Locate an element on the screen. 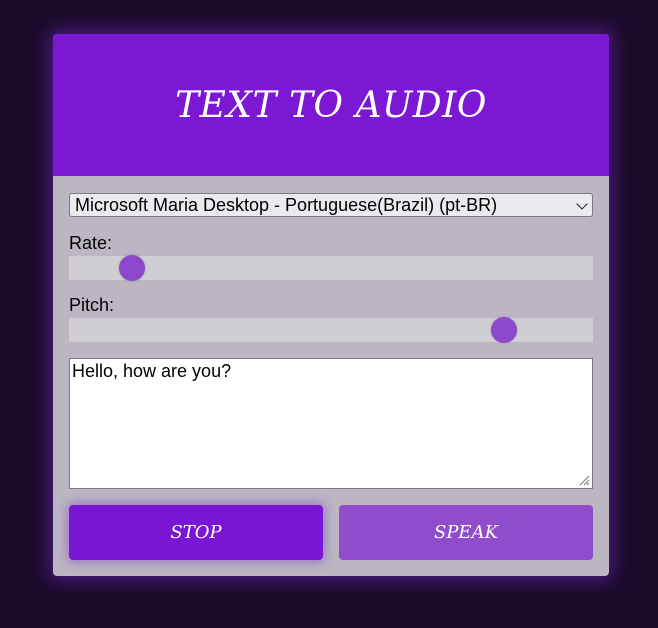 The height and width of the screenshot is (628, 658). chevron-down-icon is located at coordinates (582, 204).